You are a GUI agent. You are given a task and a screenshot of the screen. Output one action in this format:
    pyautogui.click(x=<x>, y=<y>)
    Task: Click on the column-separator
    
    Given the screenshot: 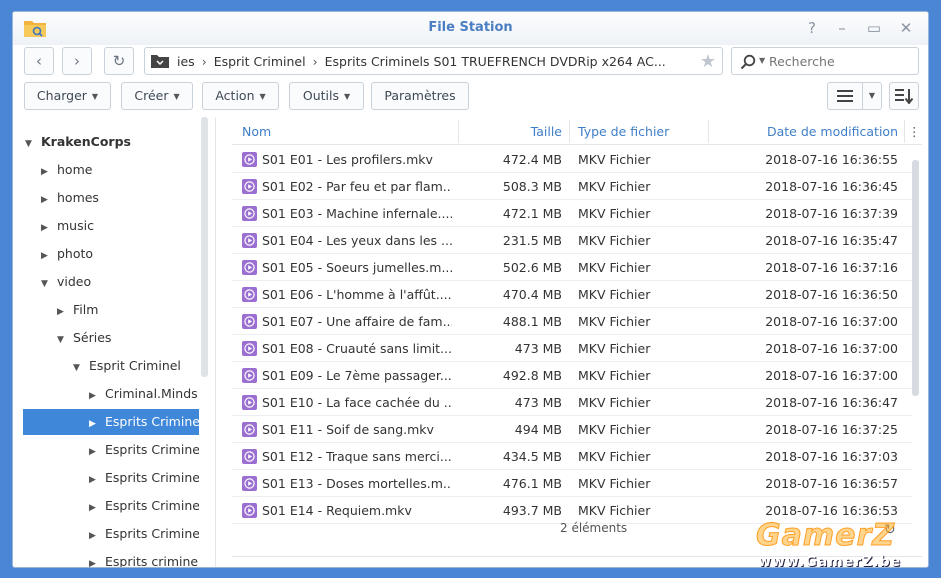 What is the action you would take?
    pyautogui.click(x=569, y=131)
    